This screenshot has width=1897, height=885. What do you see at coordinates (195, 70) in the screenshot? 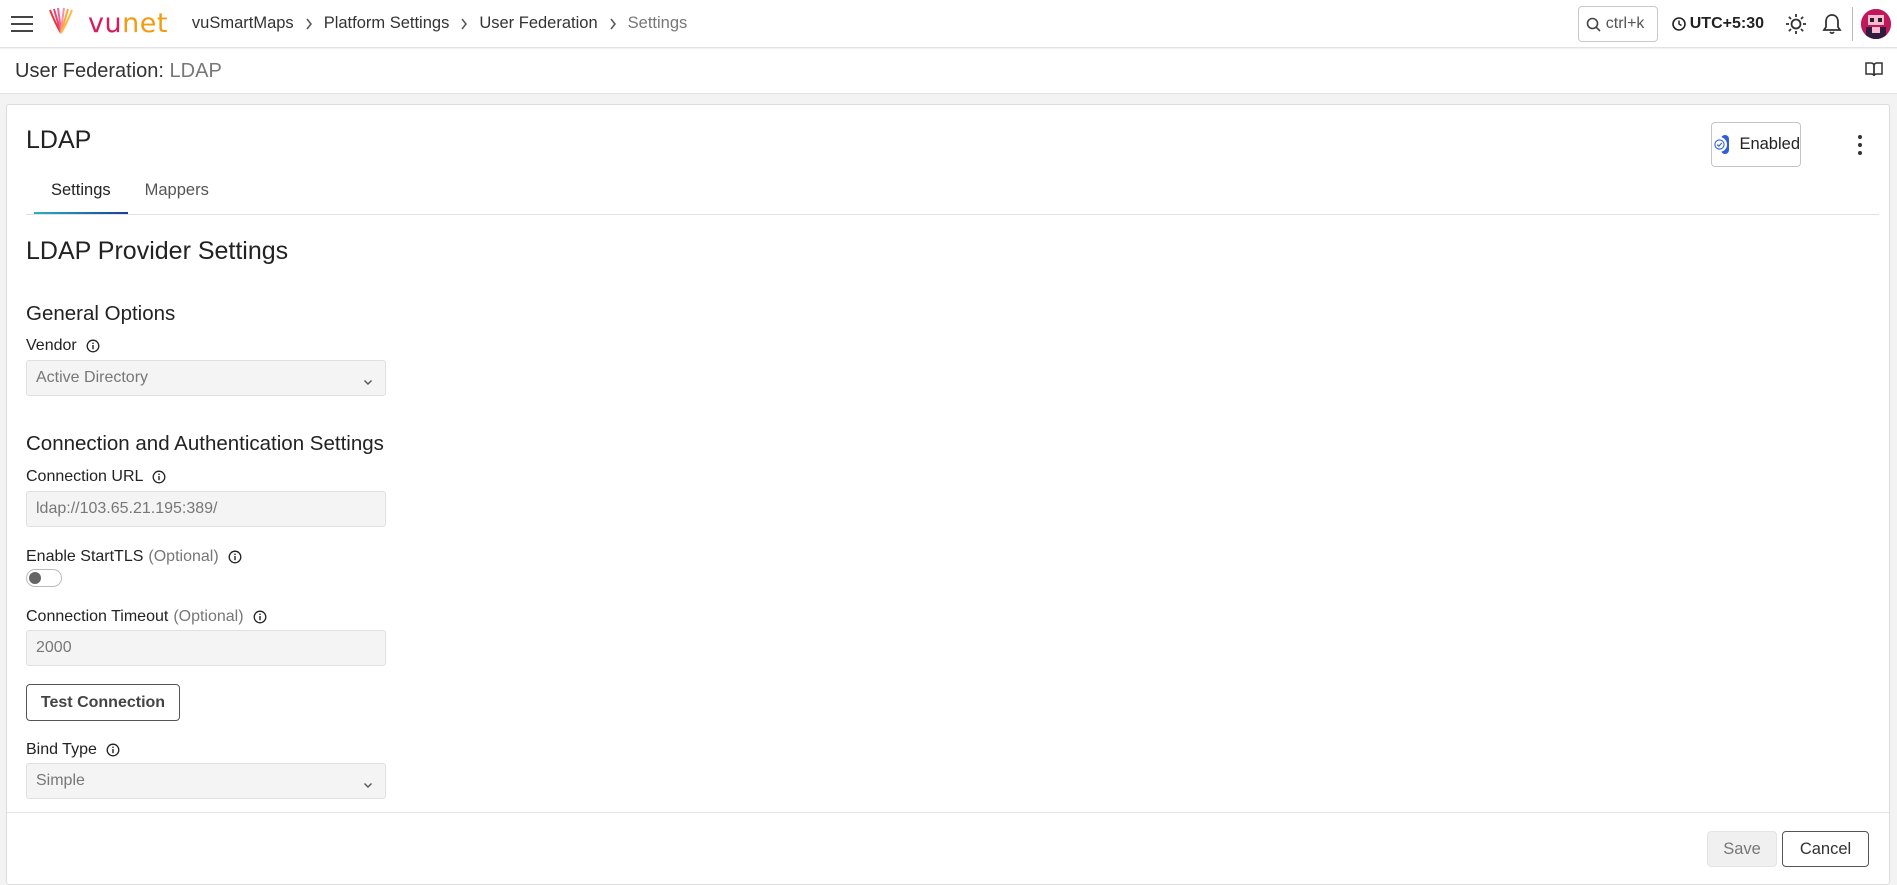
I see `page-title-value: LDAP` at bounding box center [195, 70].